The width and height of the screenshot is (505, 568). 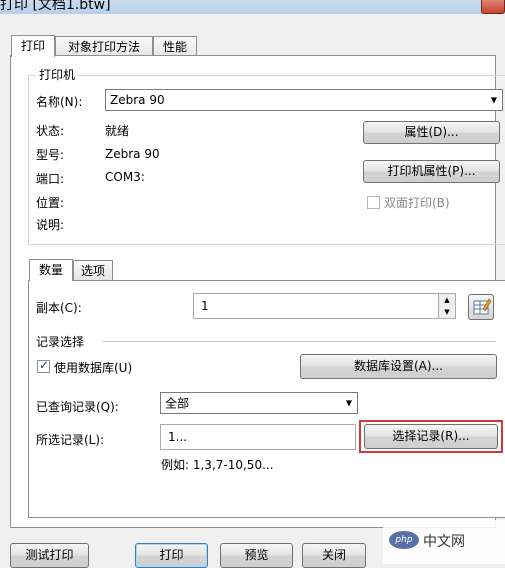 What do you see at coordinates (117, 131) in the screenshot?
I see `status-value: 就绪` at bounding box center [117, 131].